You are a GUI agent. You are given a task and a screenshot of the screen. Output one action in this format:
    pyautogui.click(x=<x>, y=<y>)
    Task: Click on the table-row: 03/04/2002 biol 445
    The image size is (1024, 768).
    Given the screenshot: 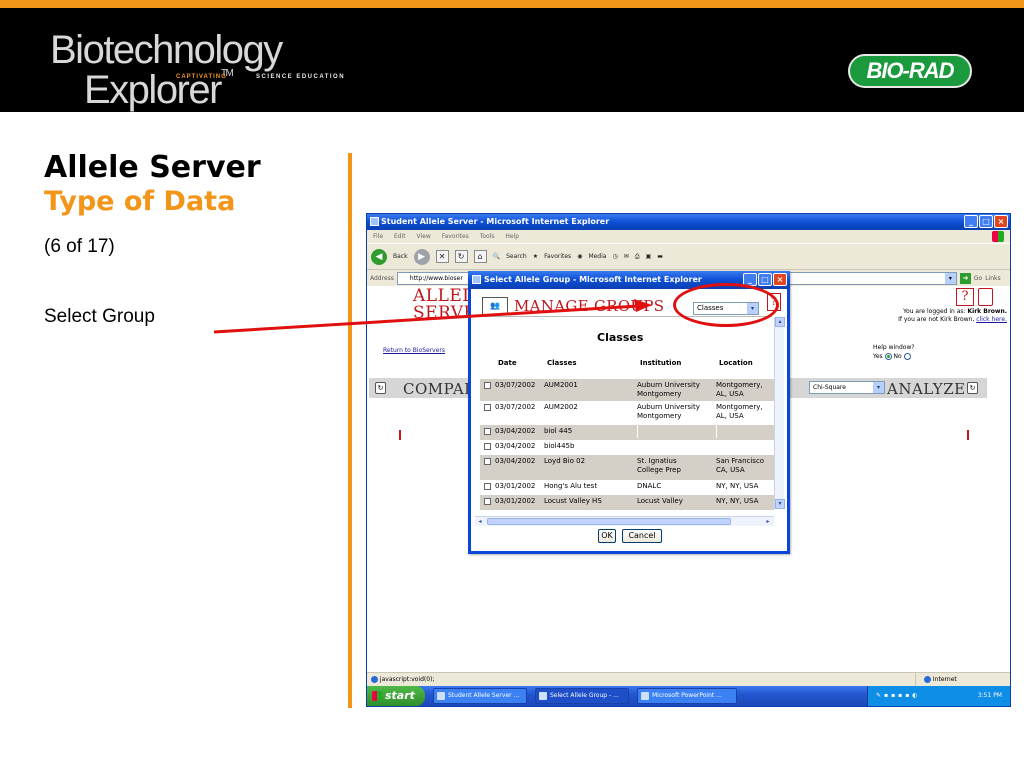 What is the action you would take?
    pyautogui.click(x=627, y=432)
    